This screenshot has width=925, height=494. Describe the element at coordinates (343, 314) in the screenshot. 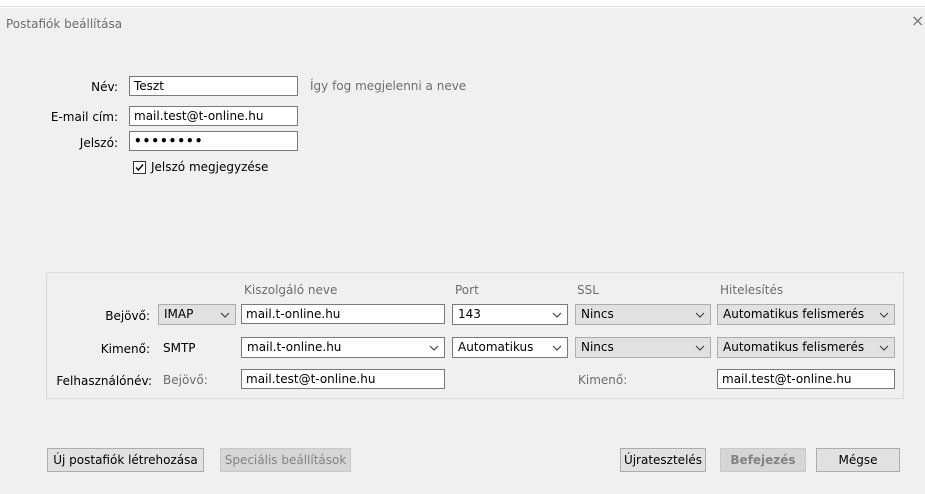

I see `incoming-hostname-input: mail.t-online.hu` at that location.